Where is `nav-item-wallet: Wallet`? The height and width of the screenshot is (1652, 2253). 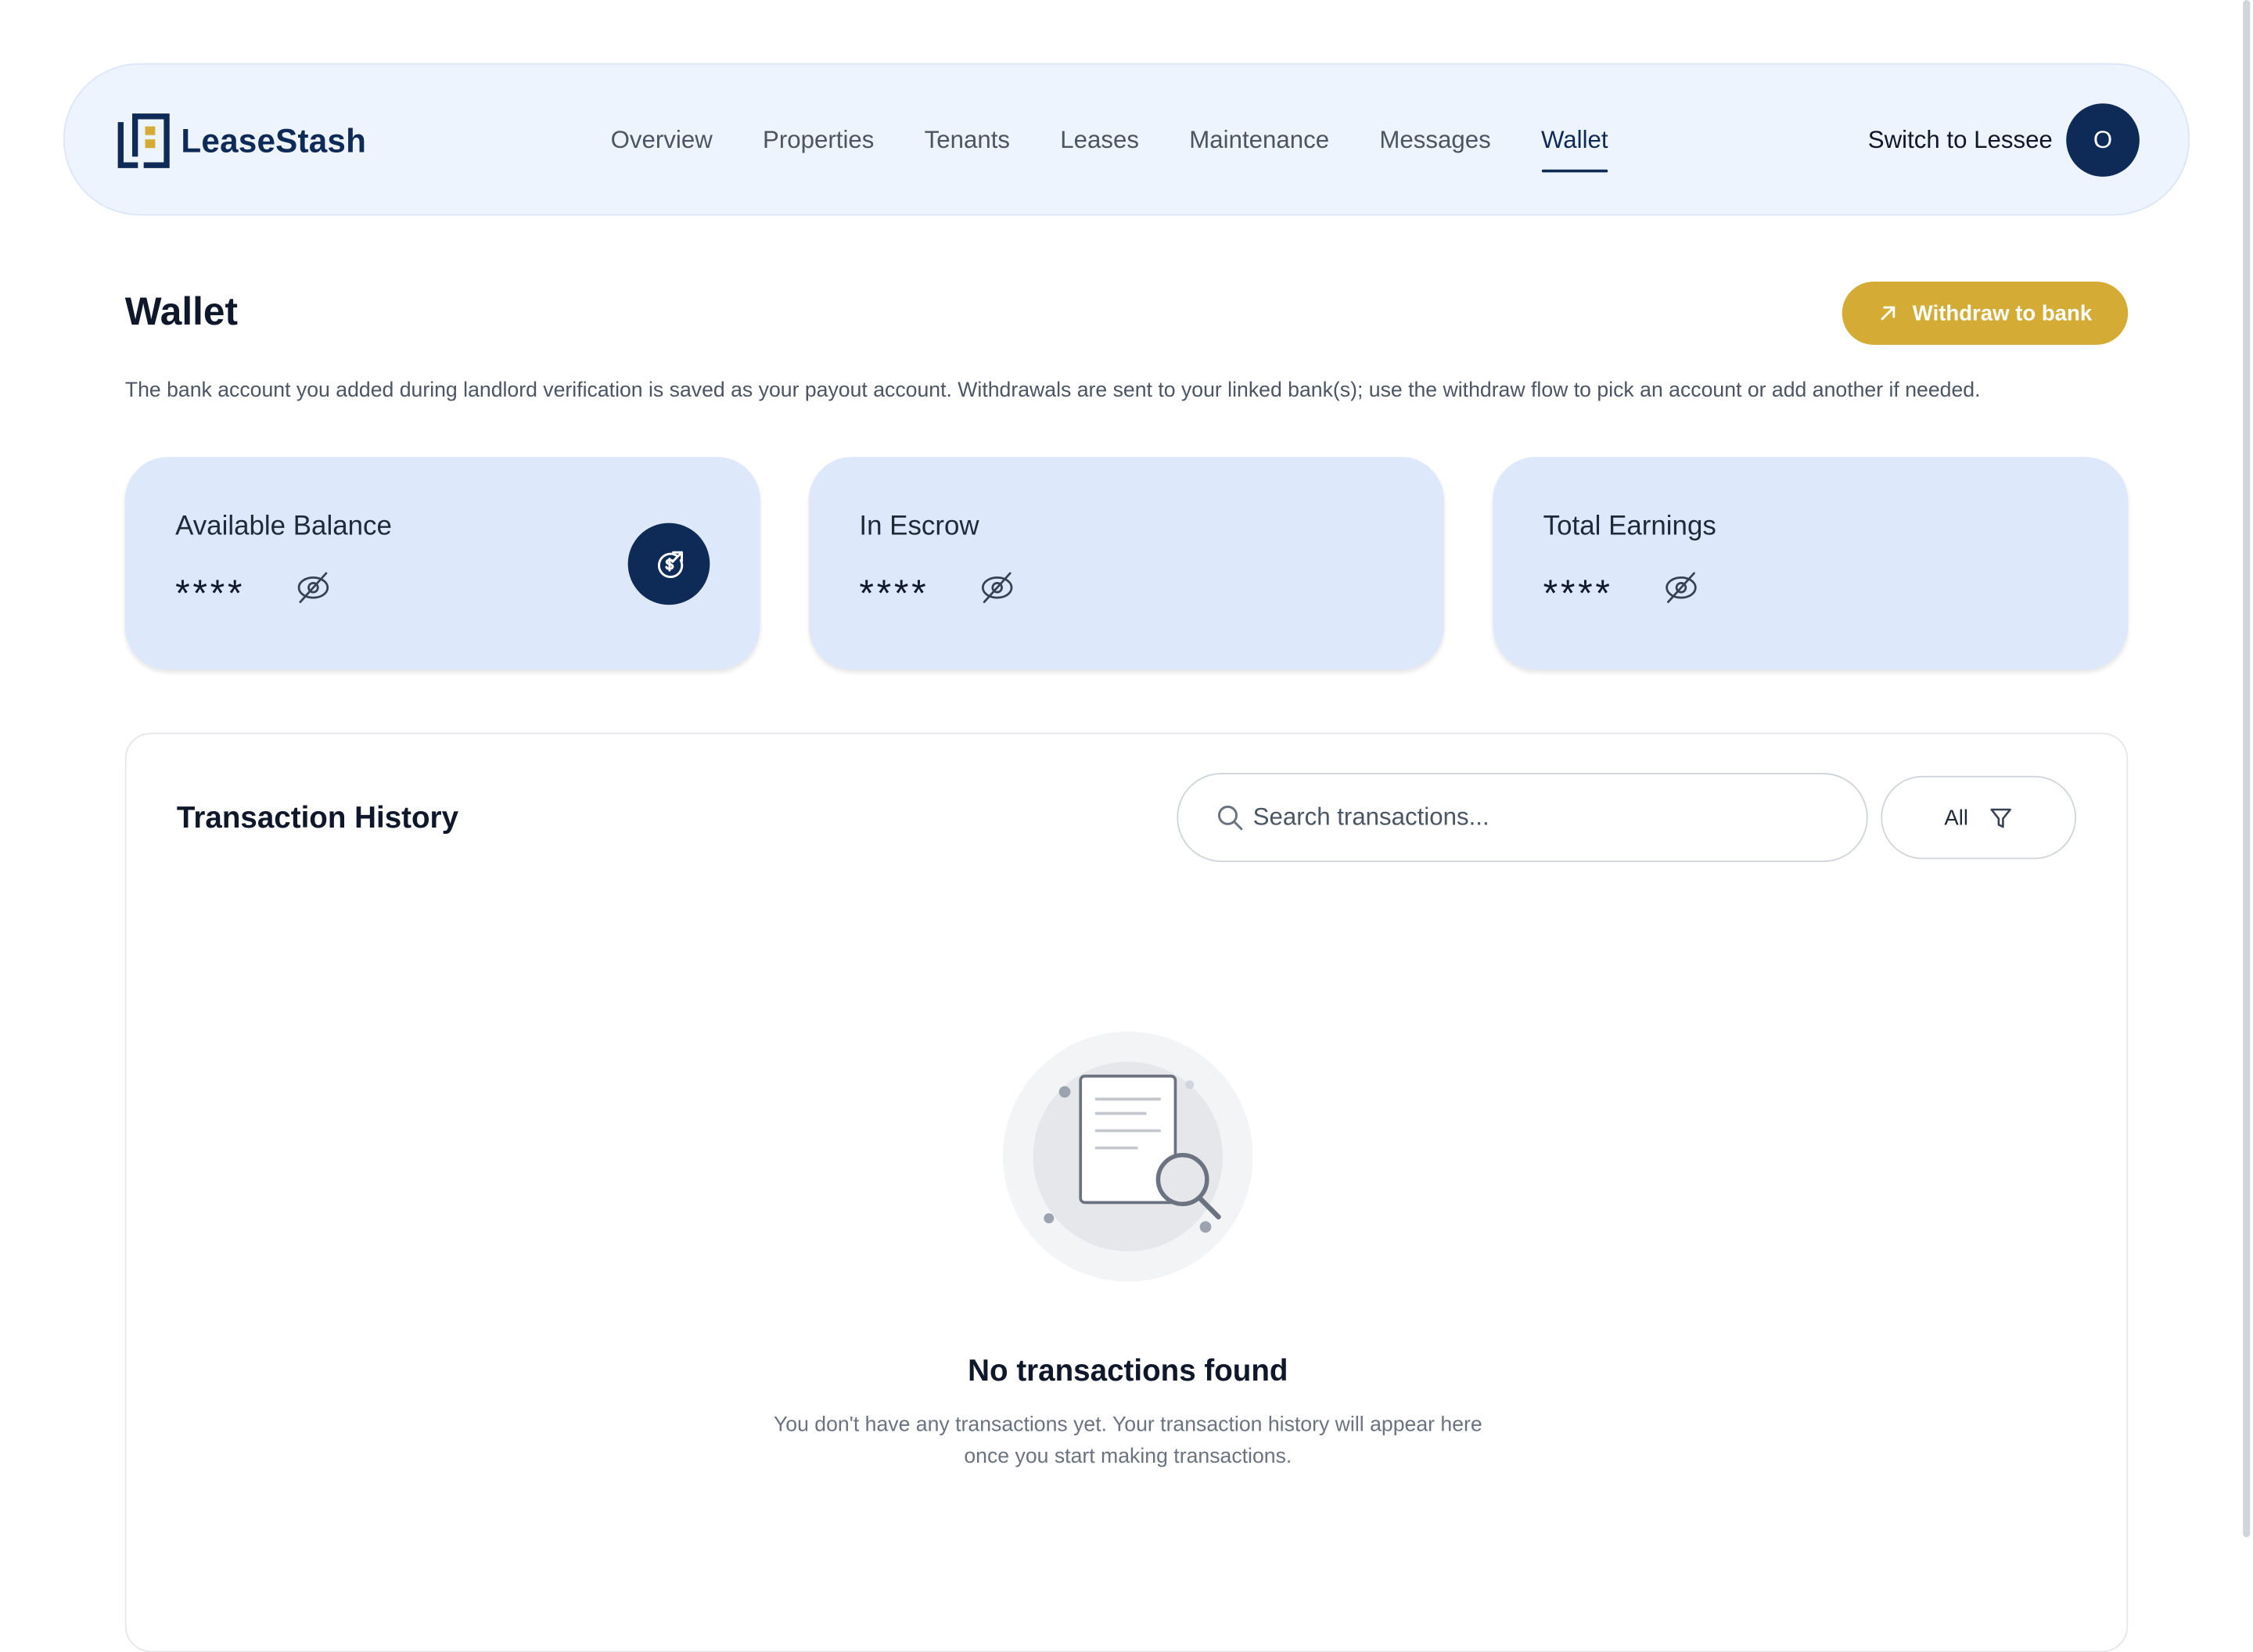 nav-item-wallet: Wallet is located at coordinates (1574, 141).